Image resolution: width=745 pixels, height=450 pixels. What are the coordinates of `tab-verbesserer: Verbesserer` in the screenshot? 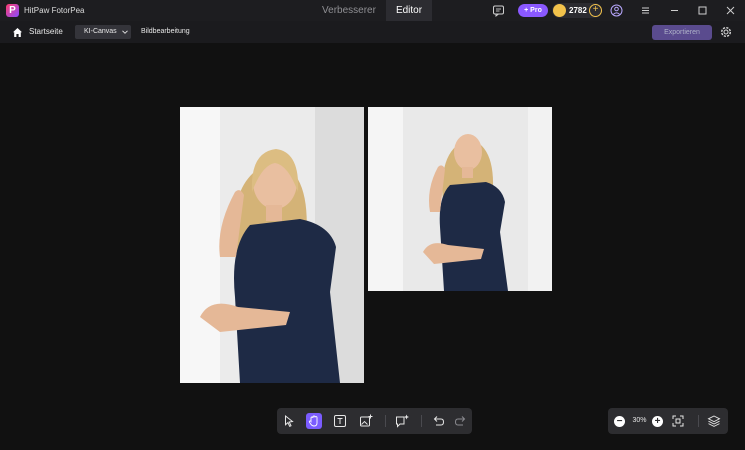 It's located at (349, 10).